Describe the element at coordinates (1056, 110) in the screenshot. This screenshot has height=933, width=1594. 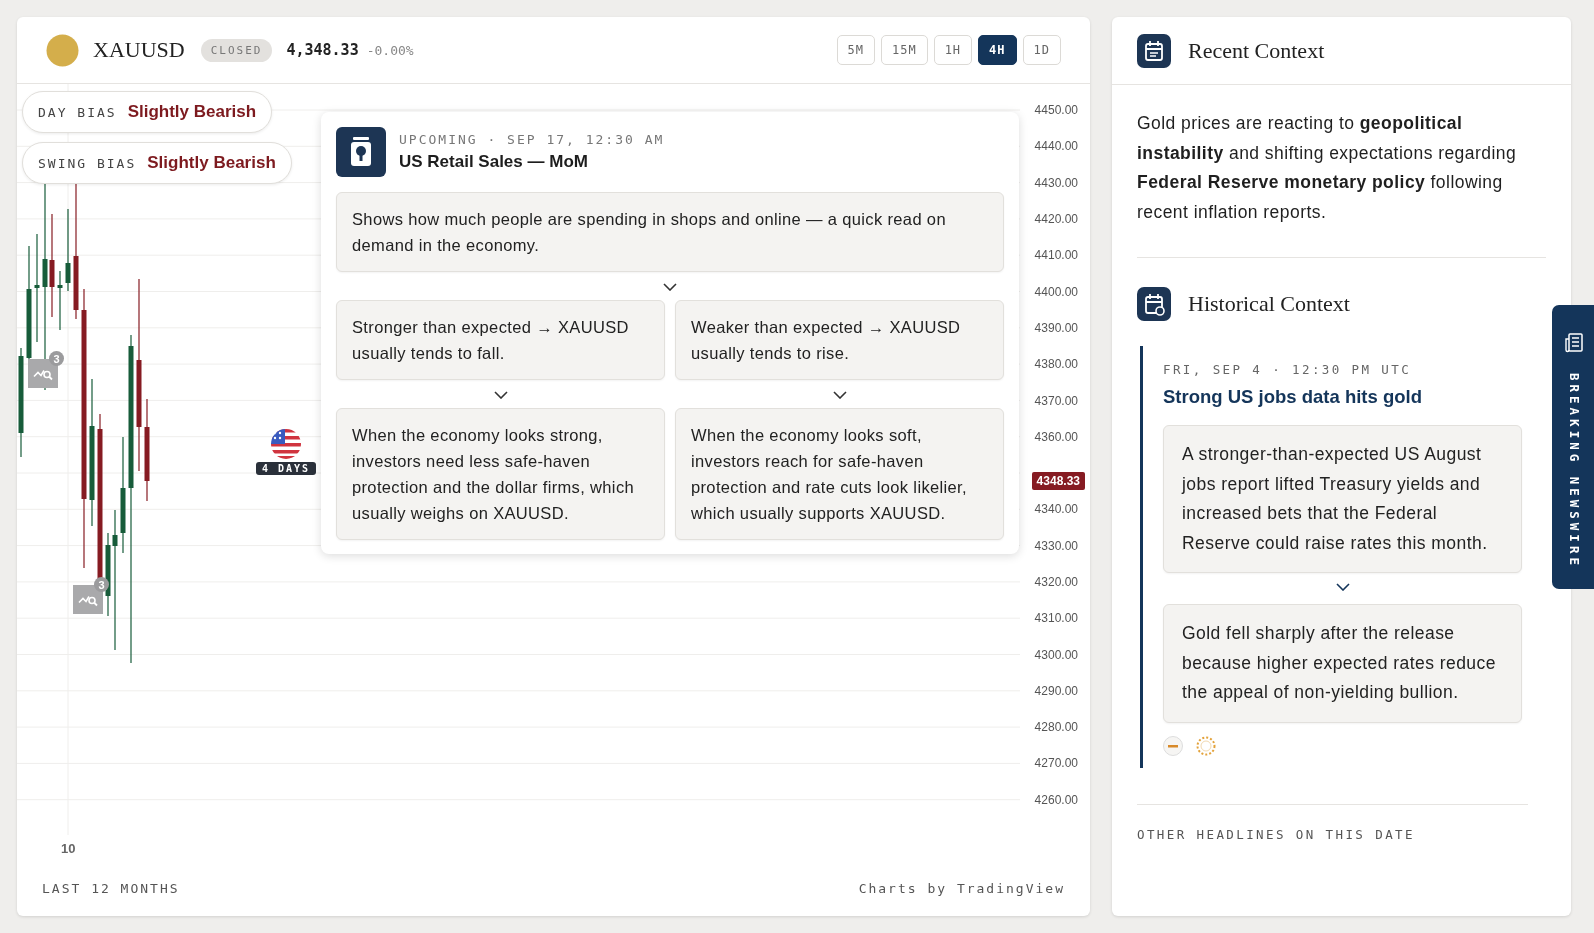
I see `price-label: 4450.00` at that location.